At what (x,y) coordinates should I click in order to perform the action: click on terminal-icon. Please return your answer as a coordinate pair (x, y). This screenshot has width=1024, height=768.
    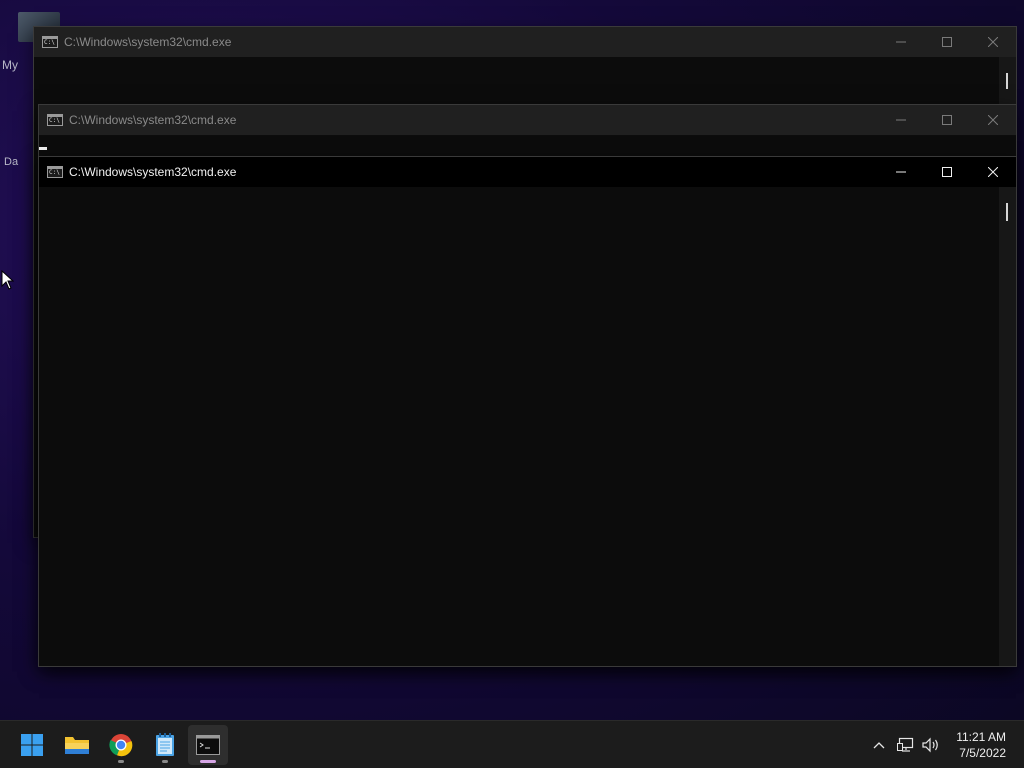
    Looking at the image, I should click on (208, 745).